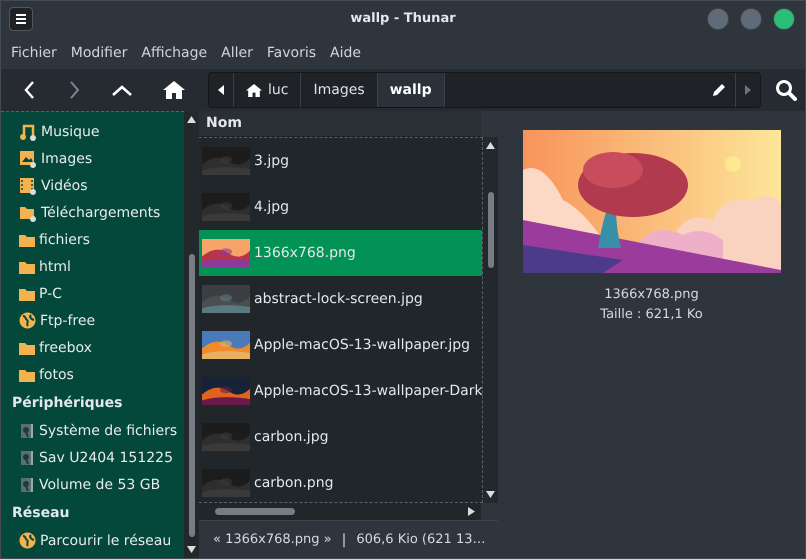 This screenshot has width=806, height=559. What do you see at coordinates (291, 437) in the screenshot?
I see `file-name: carbon.jpg` at bounding box center [291, 437].